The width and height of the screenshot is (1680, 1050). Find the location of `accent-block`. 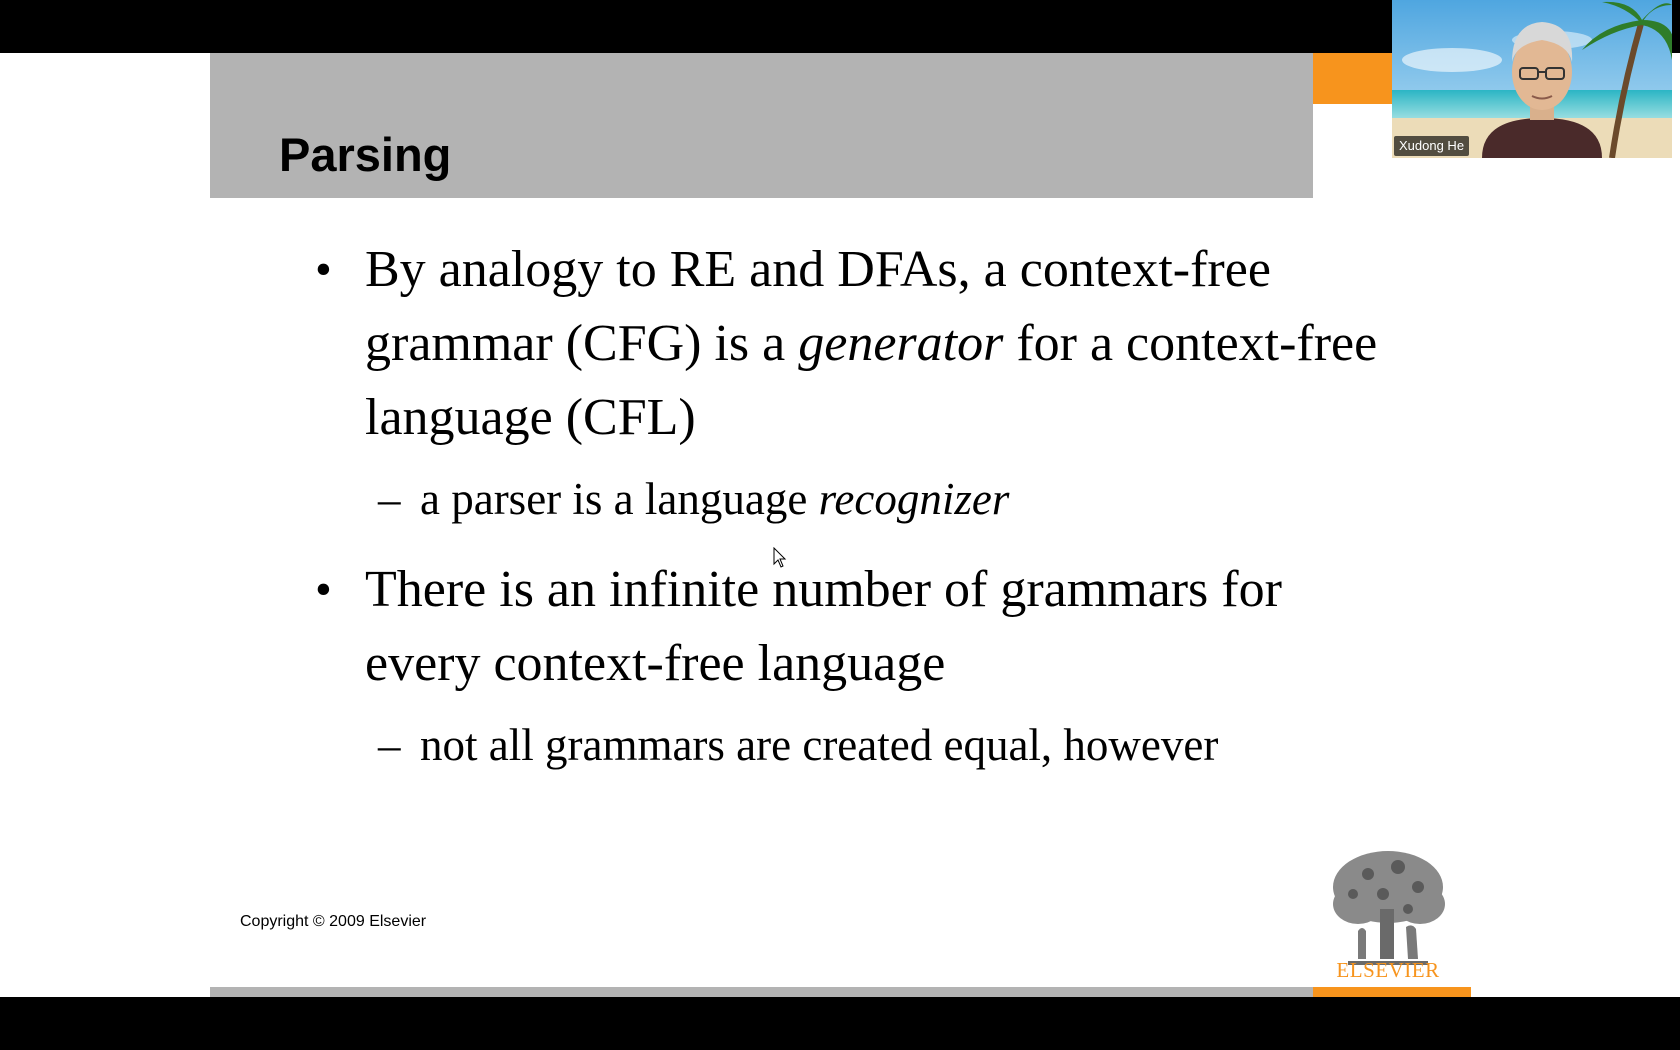

accent-block is located at coordinates (1353, 78).